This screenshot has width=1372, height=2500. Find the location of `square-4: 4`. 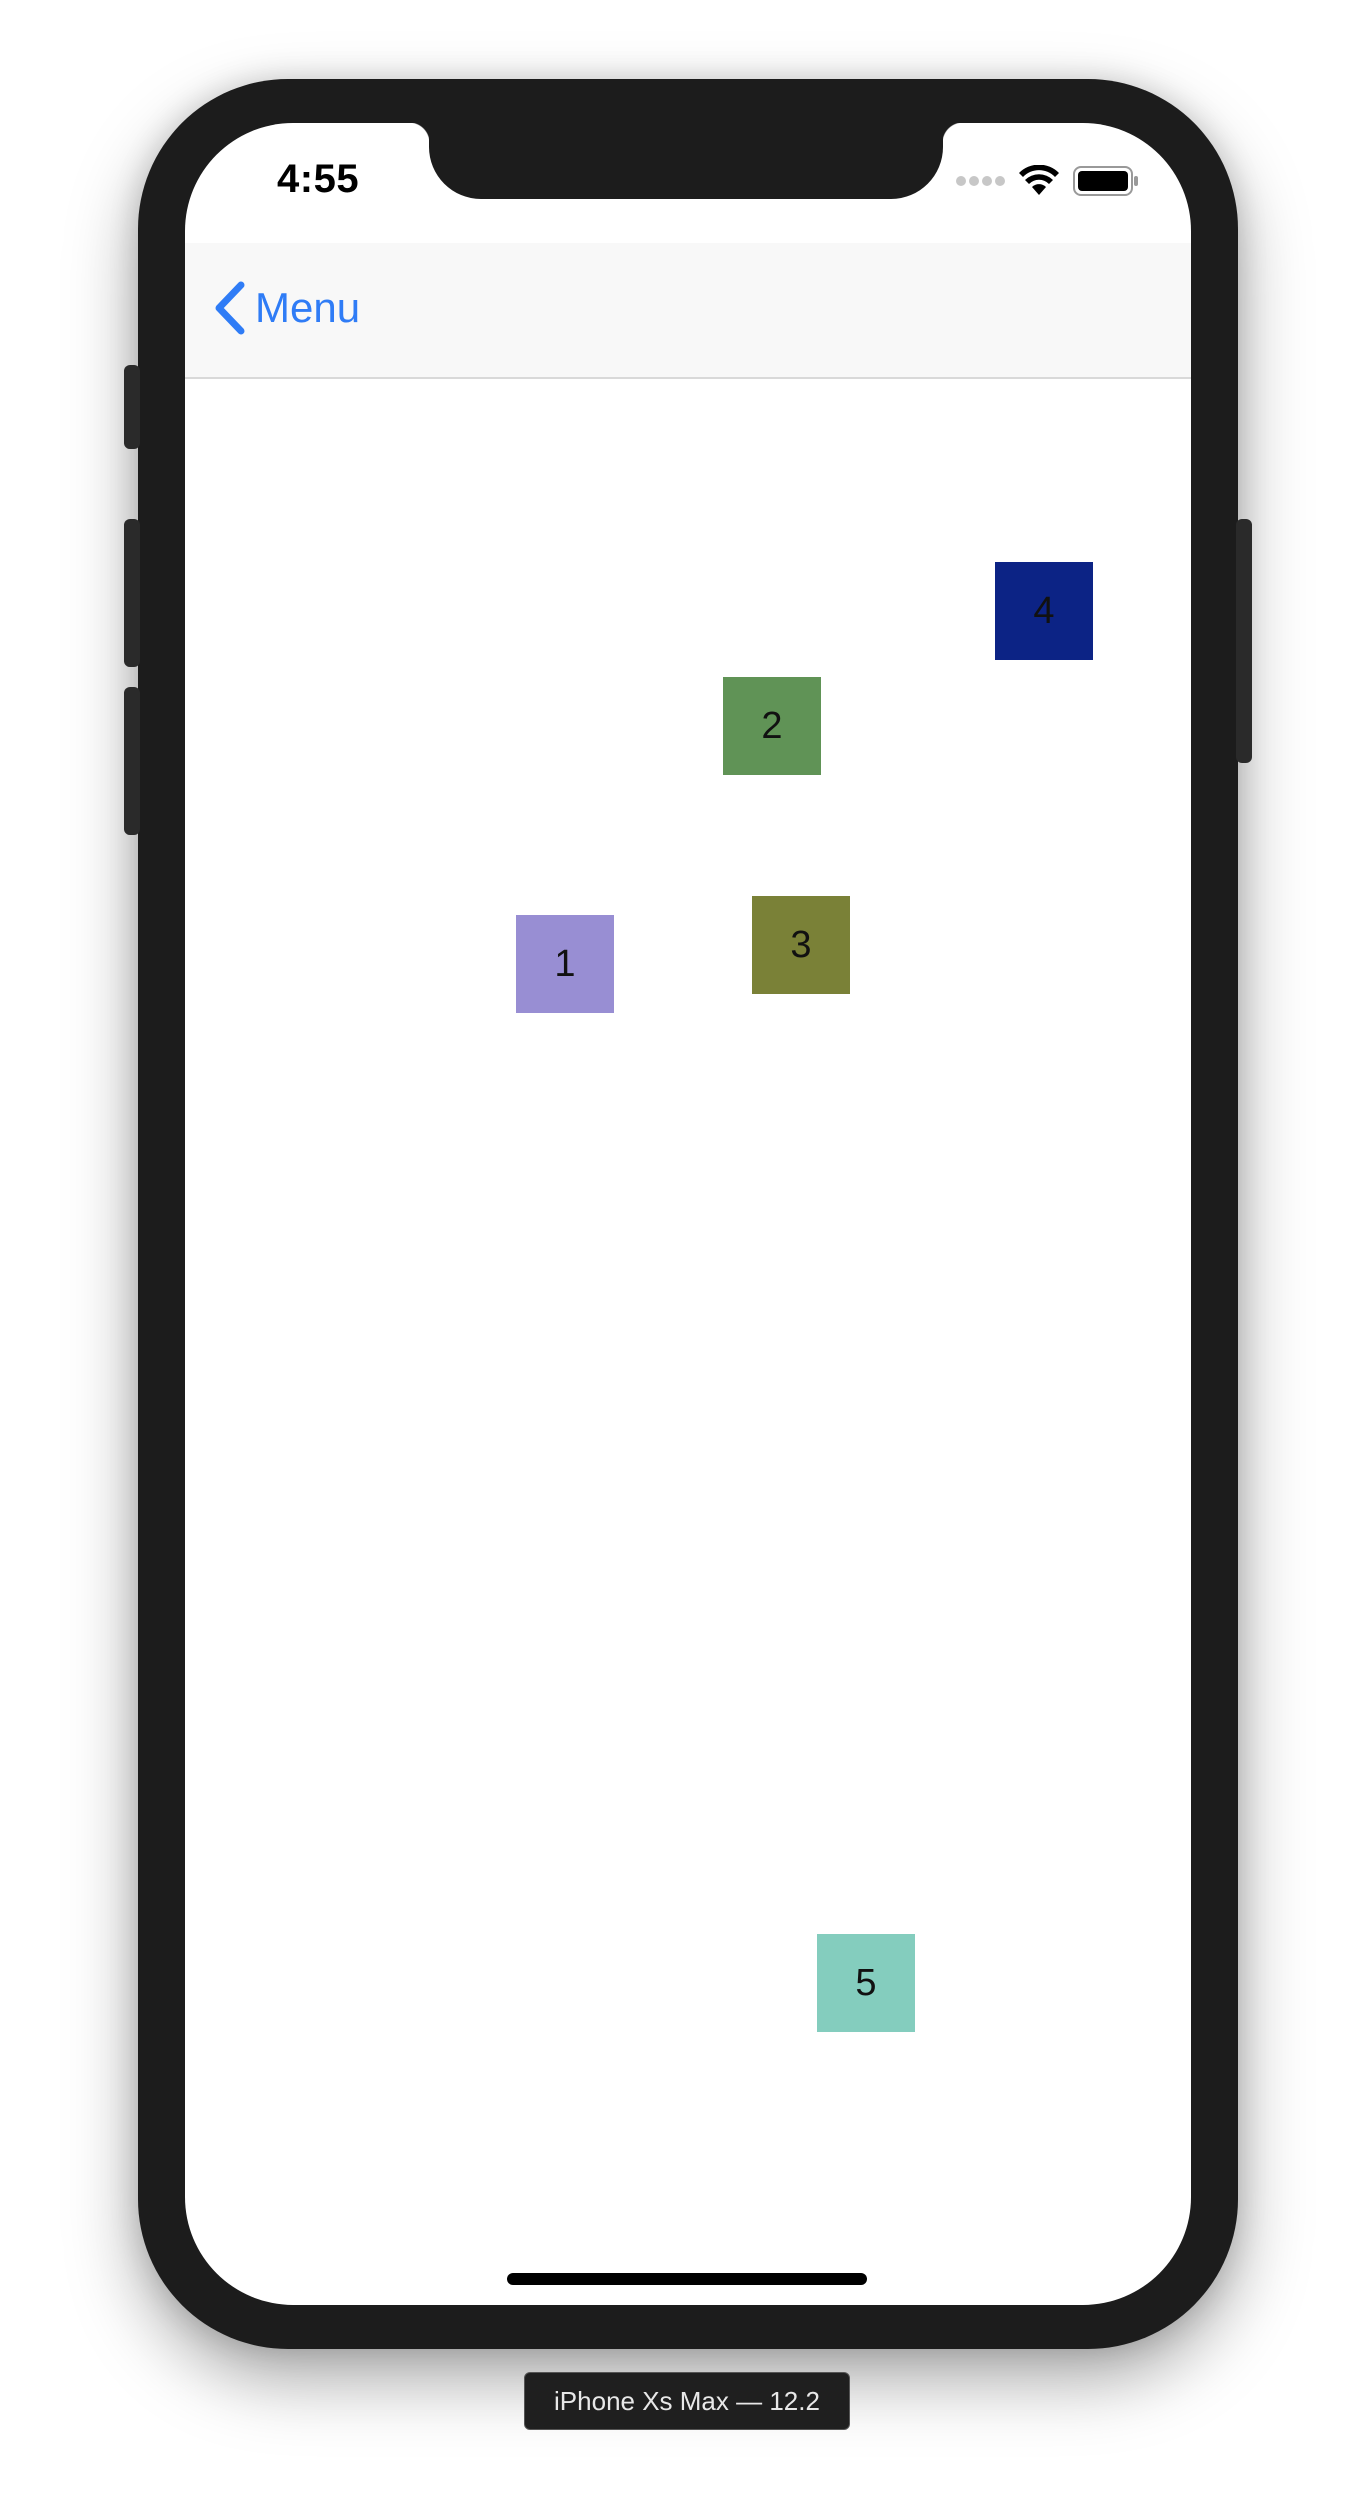

square-4: 4 is located at coordinates (1044, 611).